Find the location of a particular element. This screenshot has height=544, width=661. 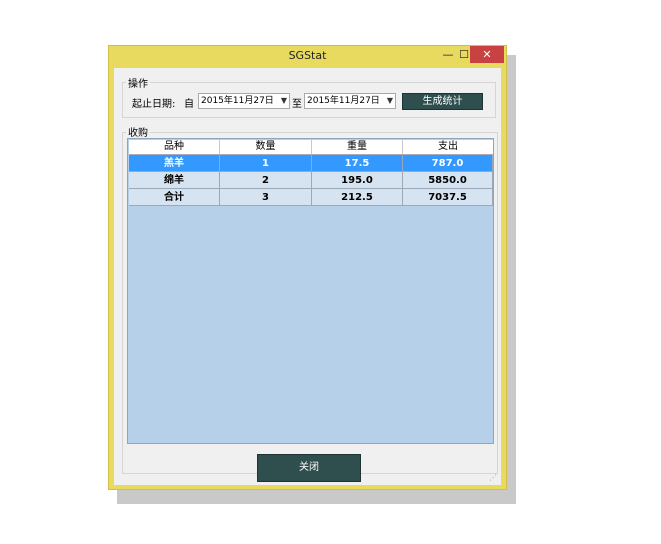

table-cell: 合计 is located at coordinates (174, 197).